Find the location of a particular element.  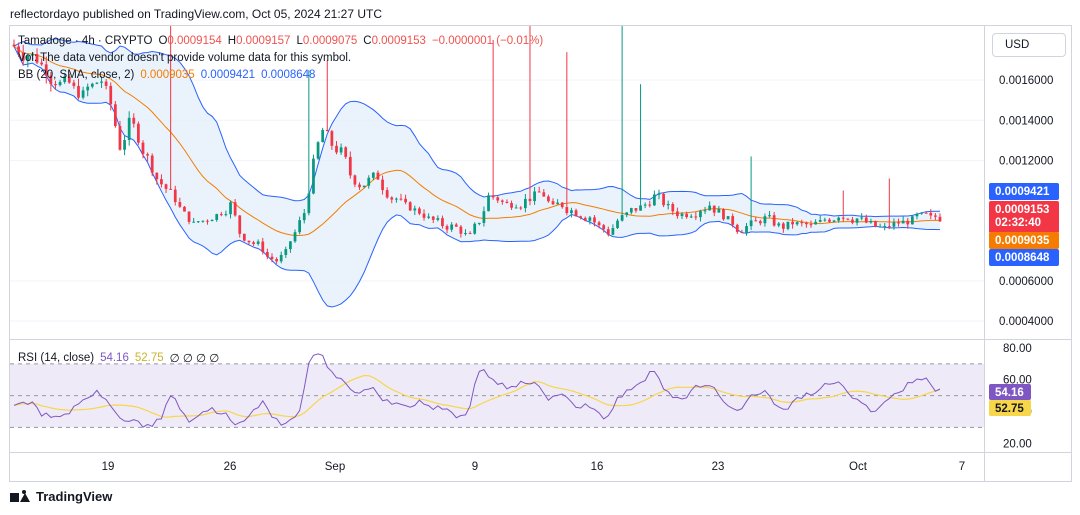

tradingview-logo-icon is located at coordinates (21, 496).